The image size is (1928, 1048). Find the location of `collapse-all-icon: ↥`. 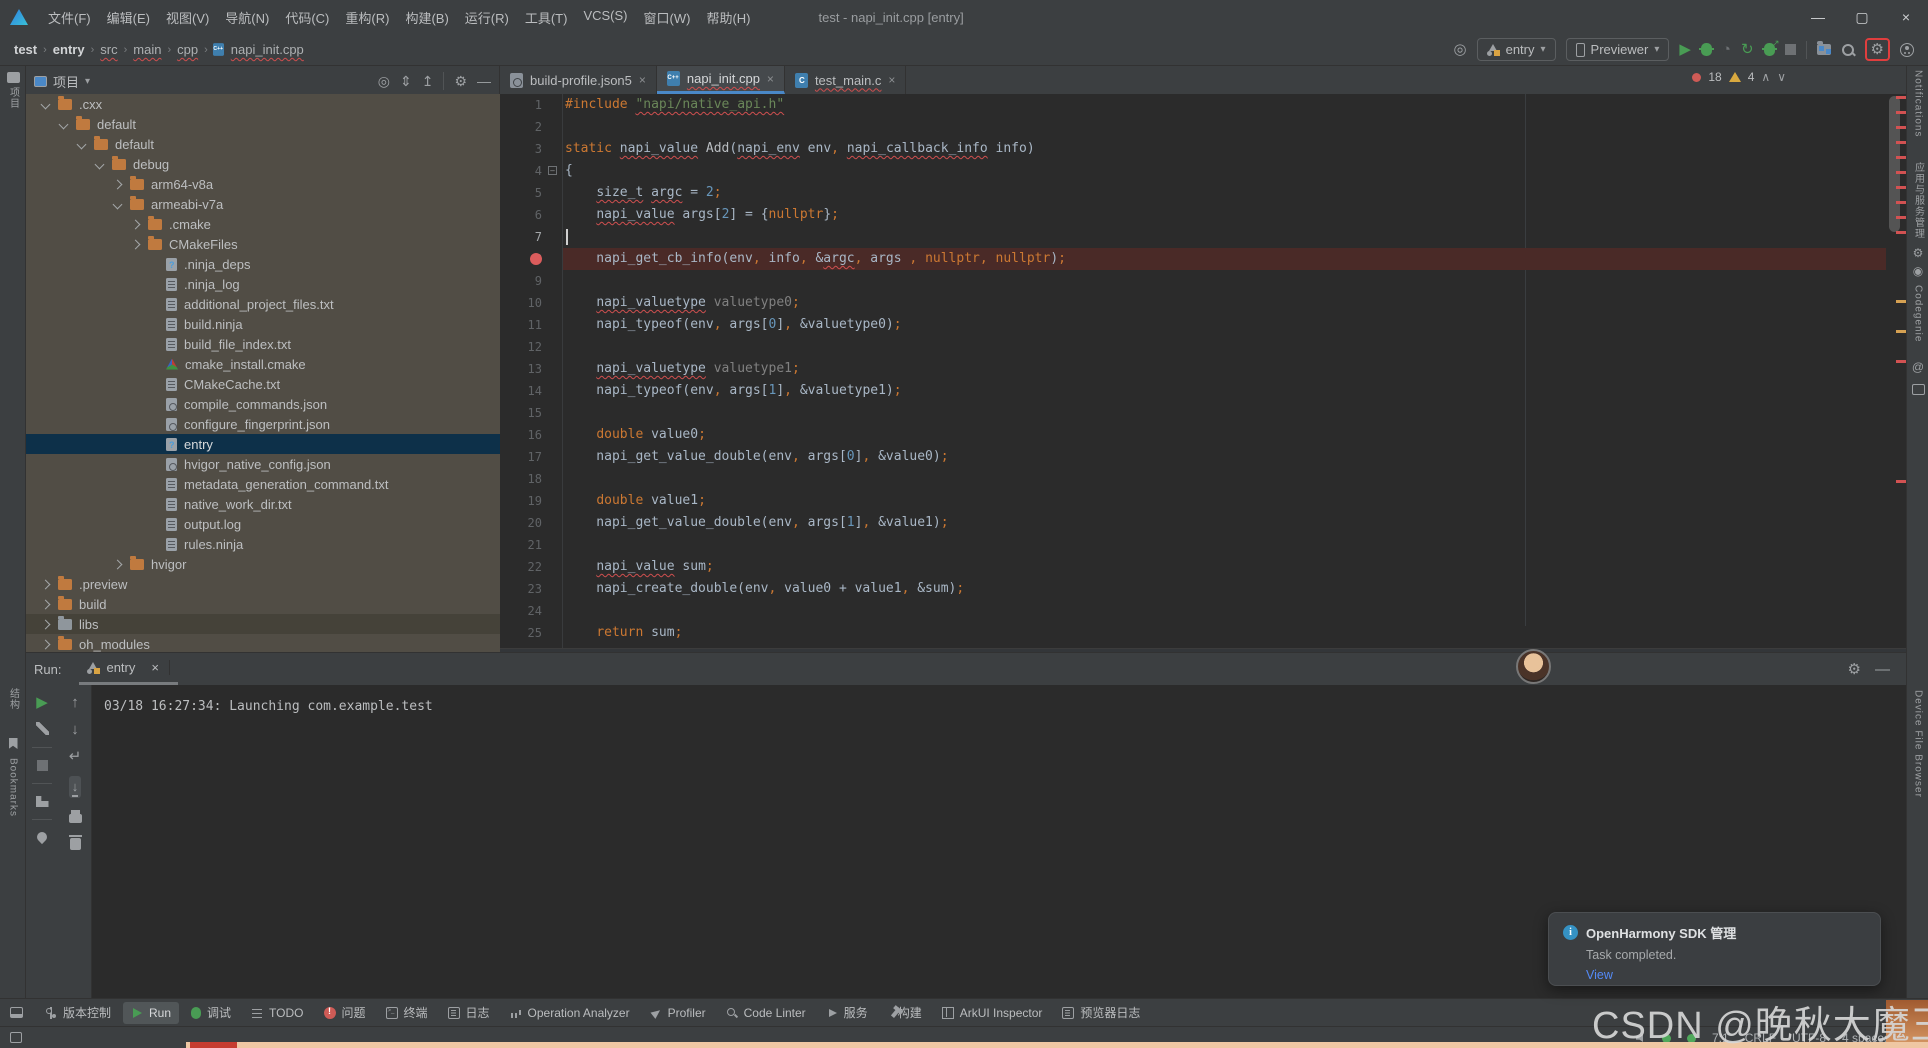

collapse-all-icon: ↥ is located at coordinates (428, 81).